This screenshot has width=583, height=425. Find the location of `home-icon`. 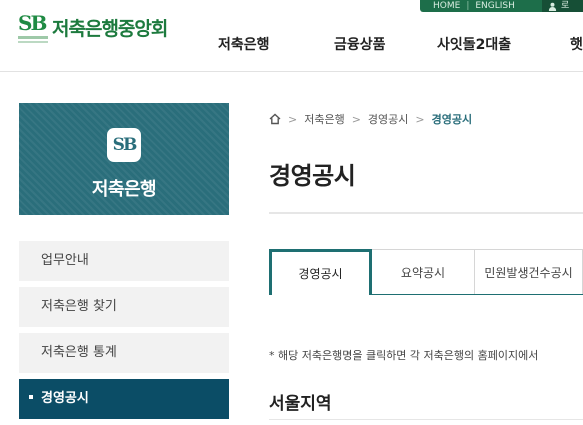

home-icon is located at coordinates (275, 119).